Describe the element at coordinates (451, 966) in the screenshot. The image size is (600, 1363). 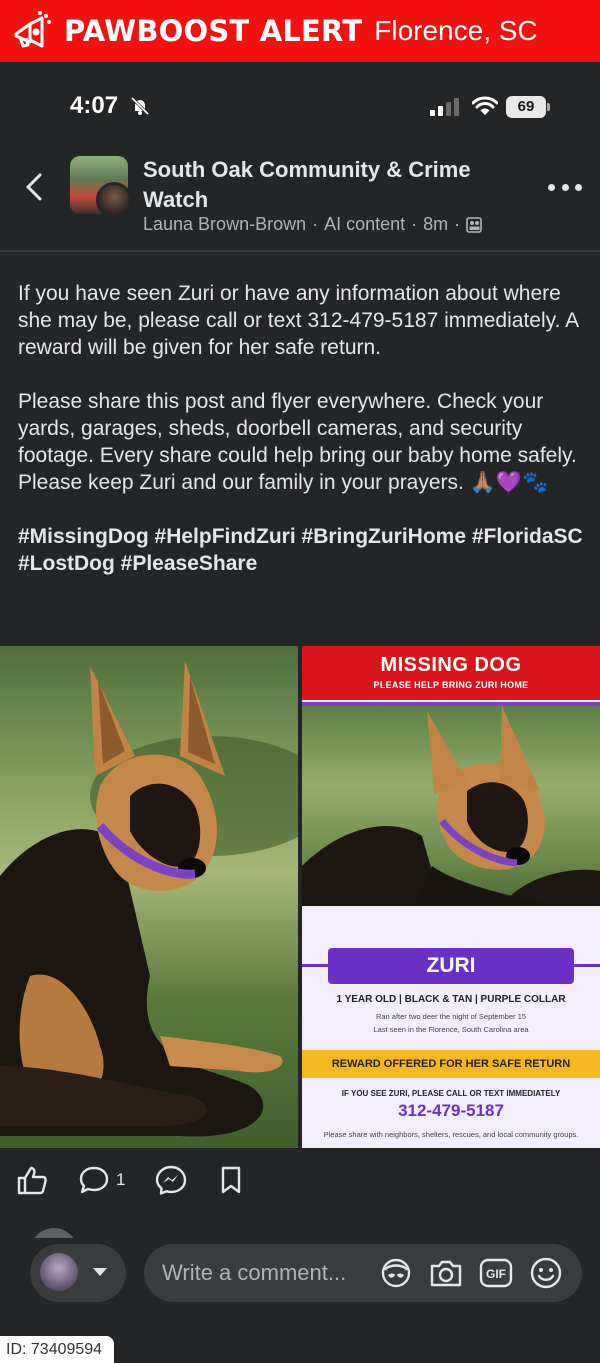
I see `flyer-dog-name: ZURI` at that location.